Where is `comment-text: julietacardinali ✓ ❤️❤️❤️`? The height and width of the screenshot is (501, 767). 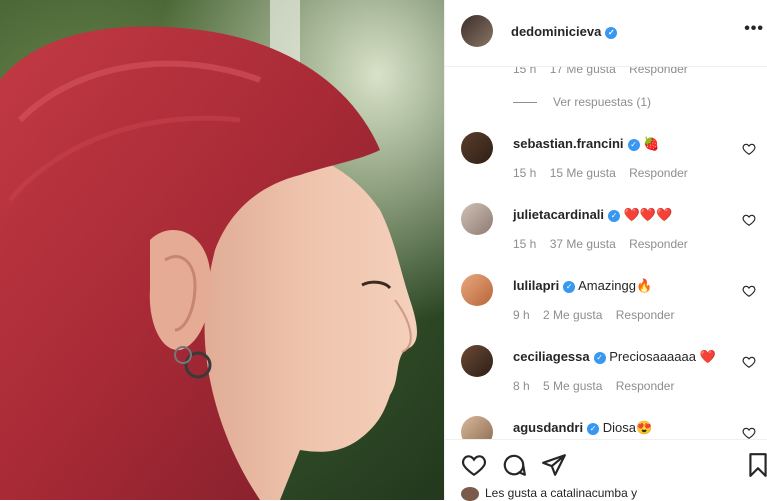
comment-text: julietacardinali ✓ ❤️❤️❤️ is located at coordinates (592, 215).